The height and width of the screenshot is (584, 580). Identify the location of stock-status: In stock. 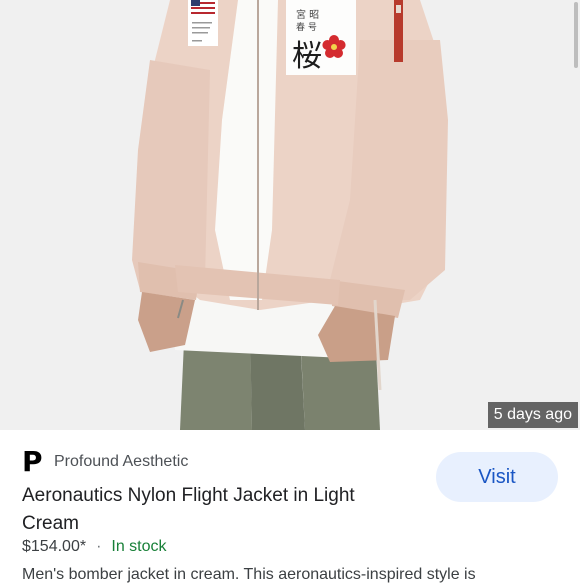
(139, 546).